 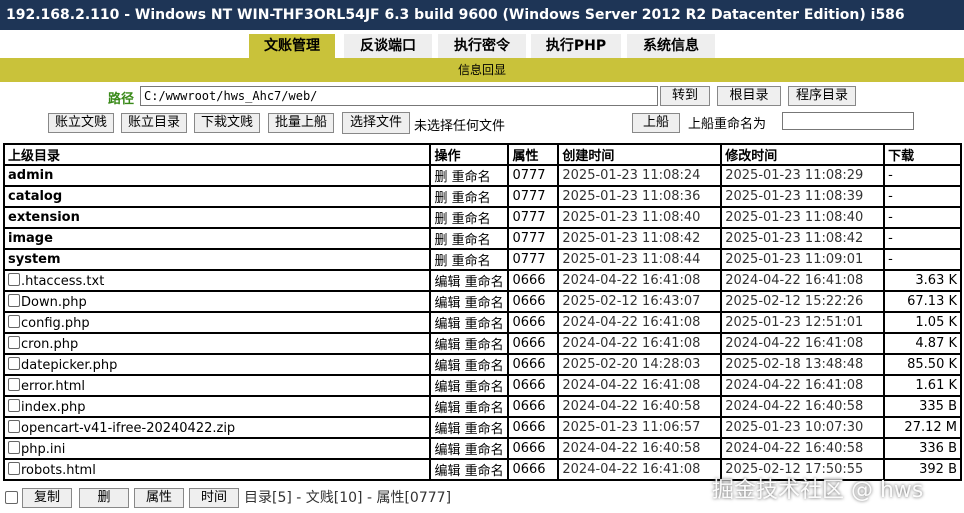 What do you see at coordinates (227, 123) in the screenshot?
I see `download-file-button: 下栽文贱` at bounding box center [227, 123].